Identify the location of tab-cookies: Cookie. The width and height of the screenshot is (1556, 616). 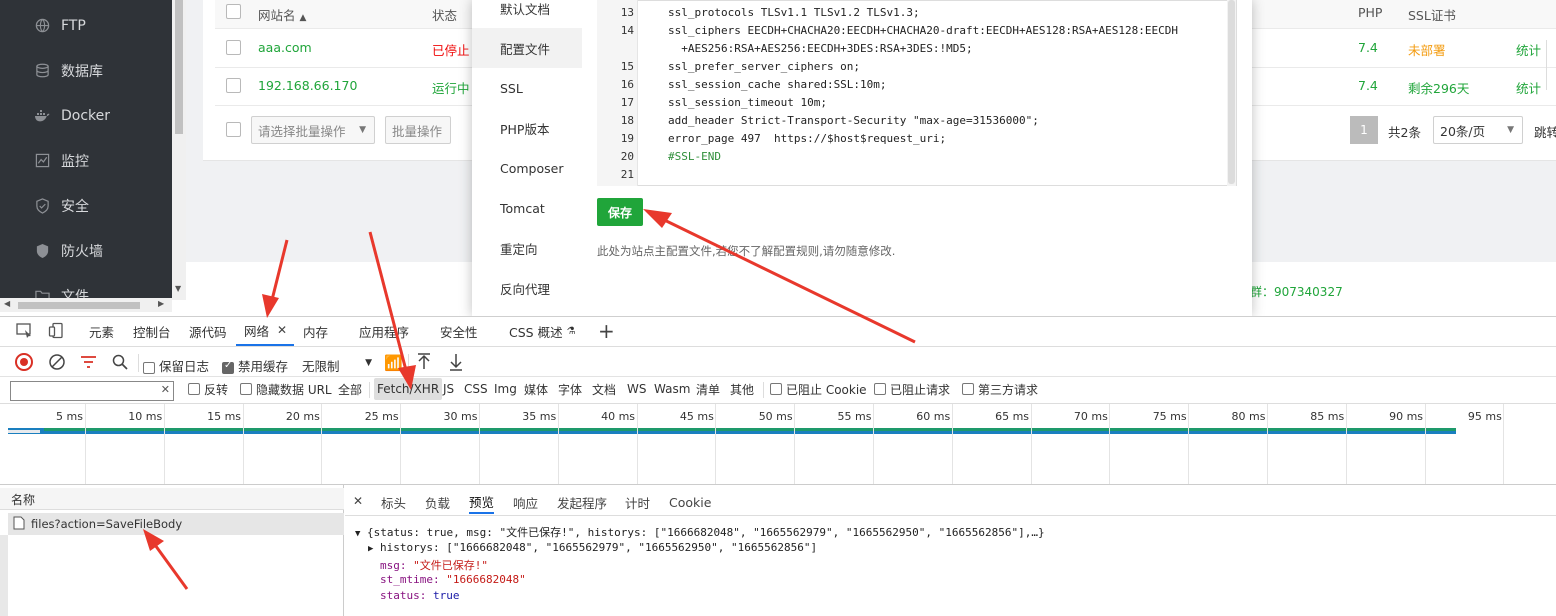
(690, 502).